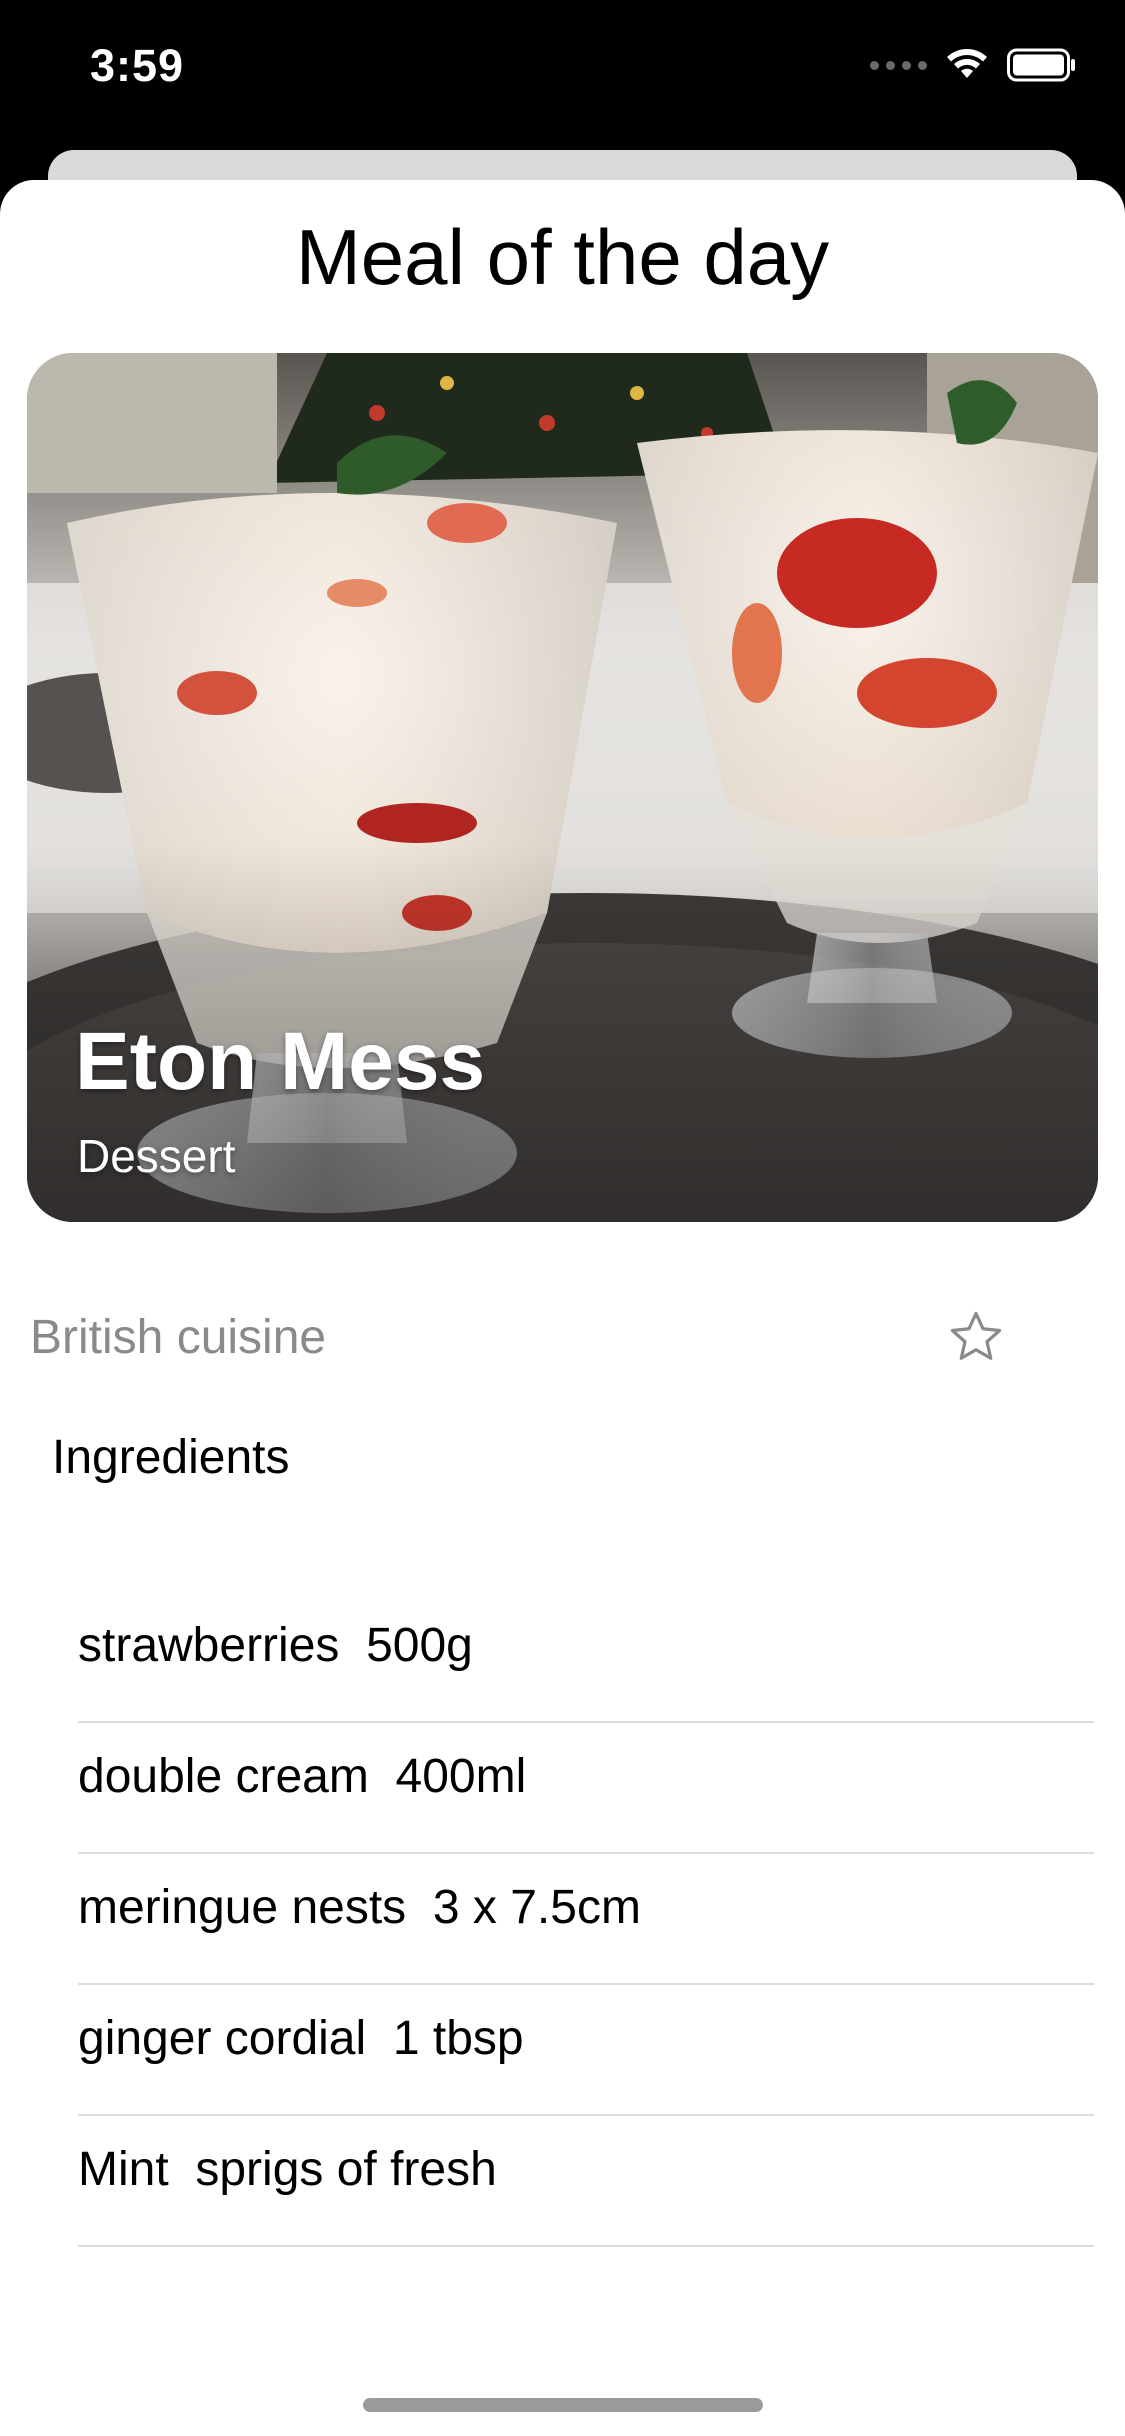  What do you see at coordinates (359, 1907) in the screenshot?
I see `ingredient-text: meringue nests 3 x 7.5cm` at bounding box center [359, 1907].